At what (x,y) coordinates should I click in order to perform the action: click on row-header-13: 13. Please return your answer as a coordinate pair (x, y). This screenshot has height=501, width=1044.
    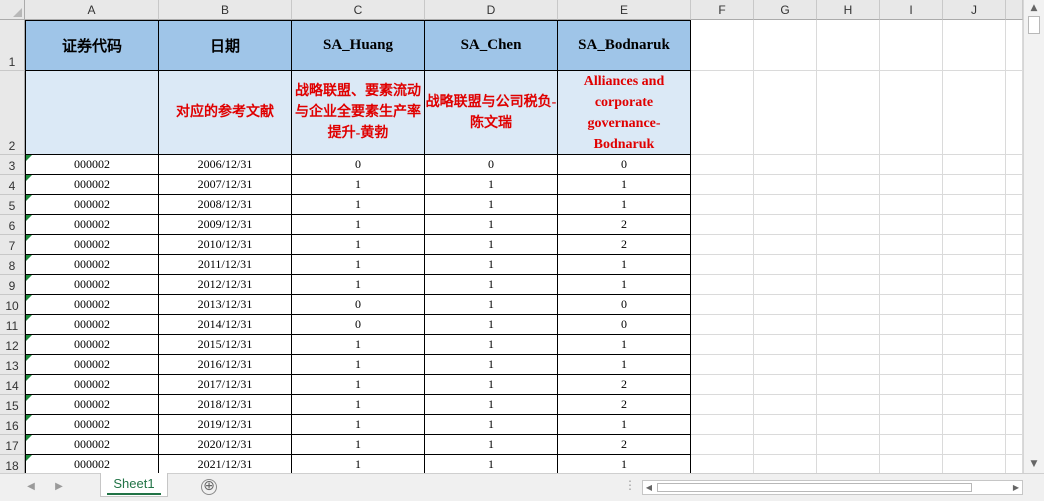
    Looking at the image, I should click on (12, 365).